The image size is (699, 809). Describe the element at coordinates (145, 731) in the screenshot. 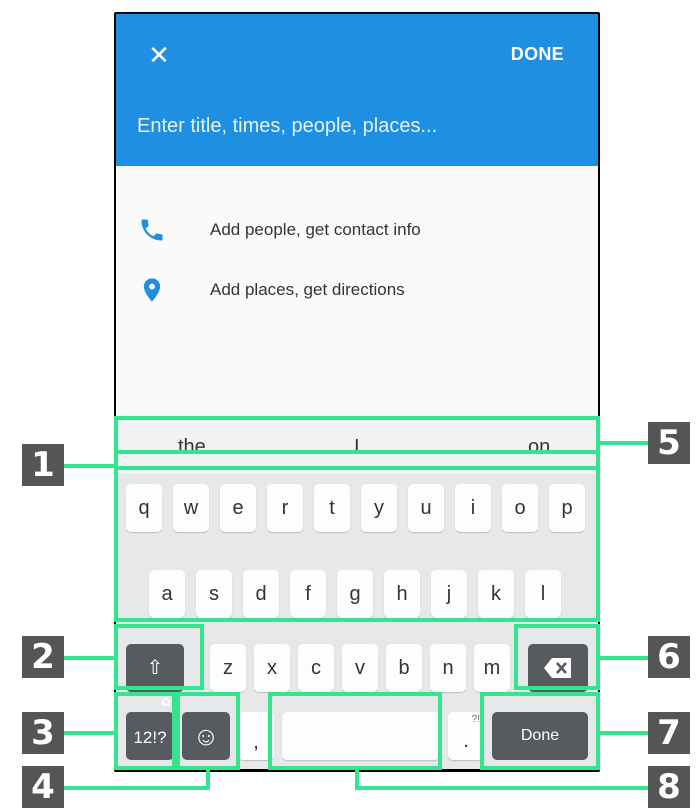

I see `callout-3-frame` at that location.